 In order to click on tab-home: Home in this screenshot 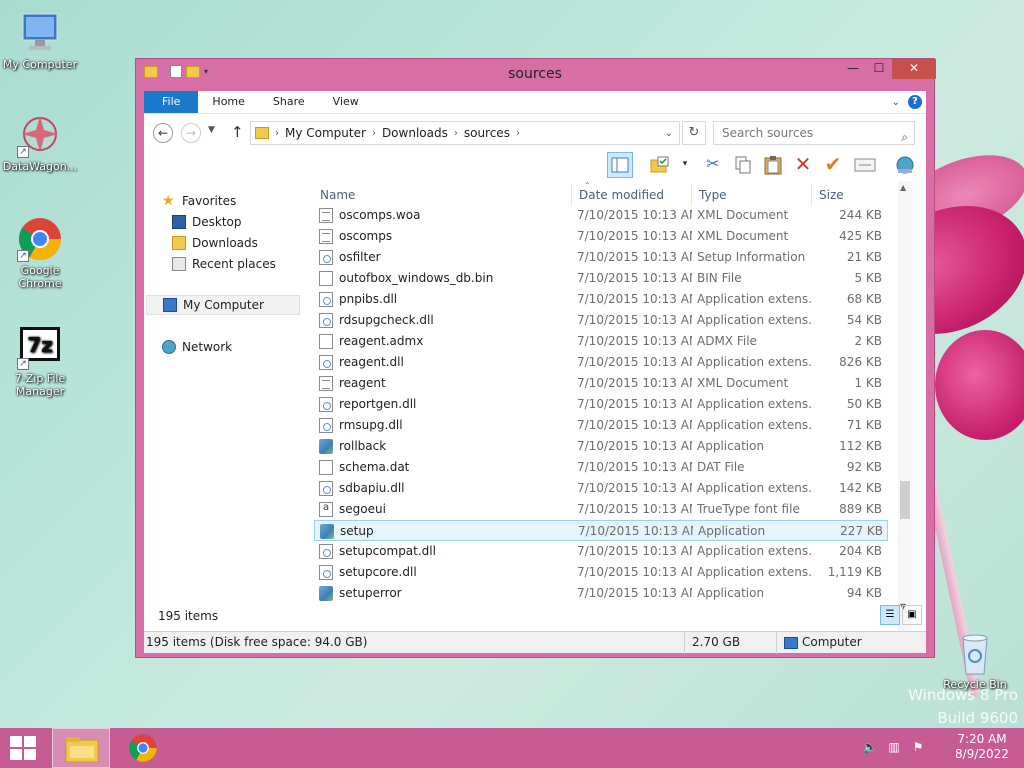, I will do `click(228, 102)`.